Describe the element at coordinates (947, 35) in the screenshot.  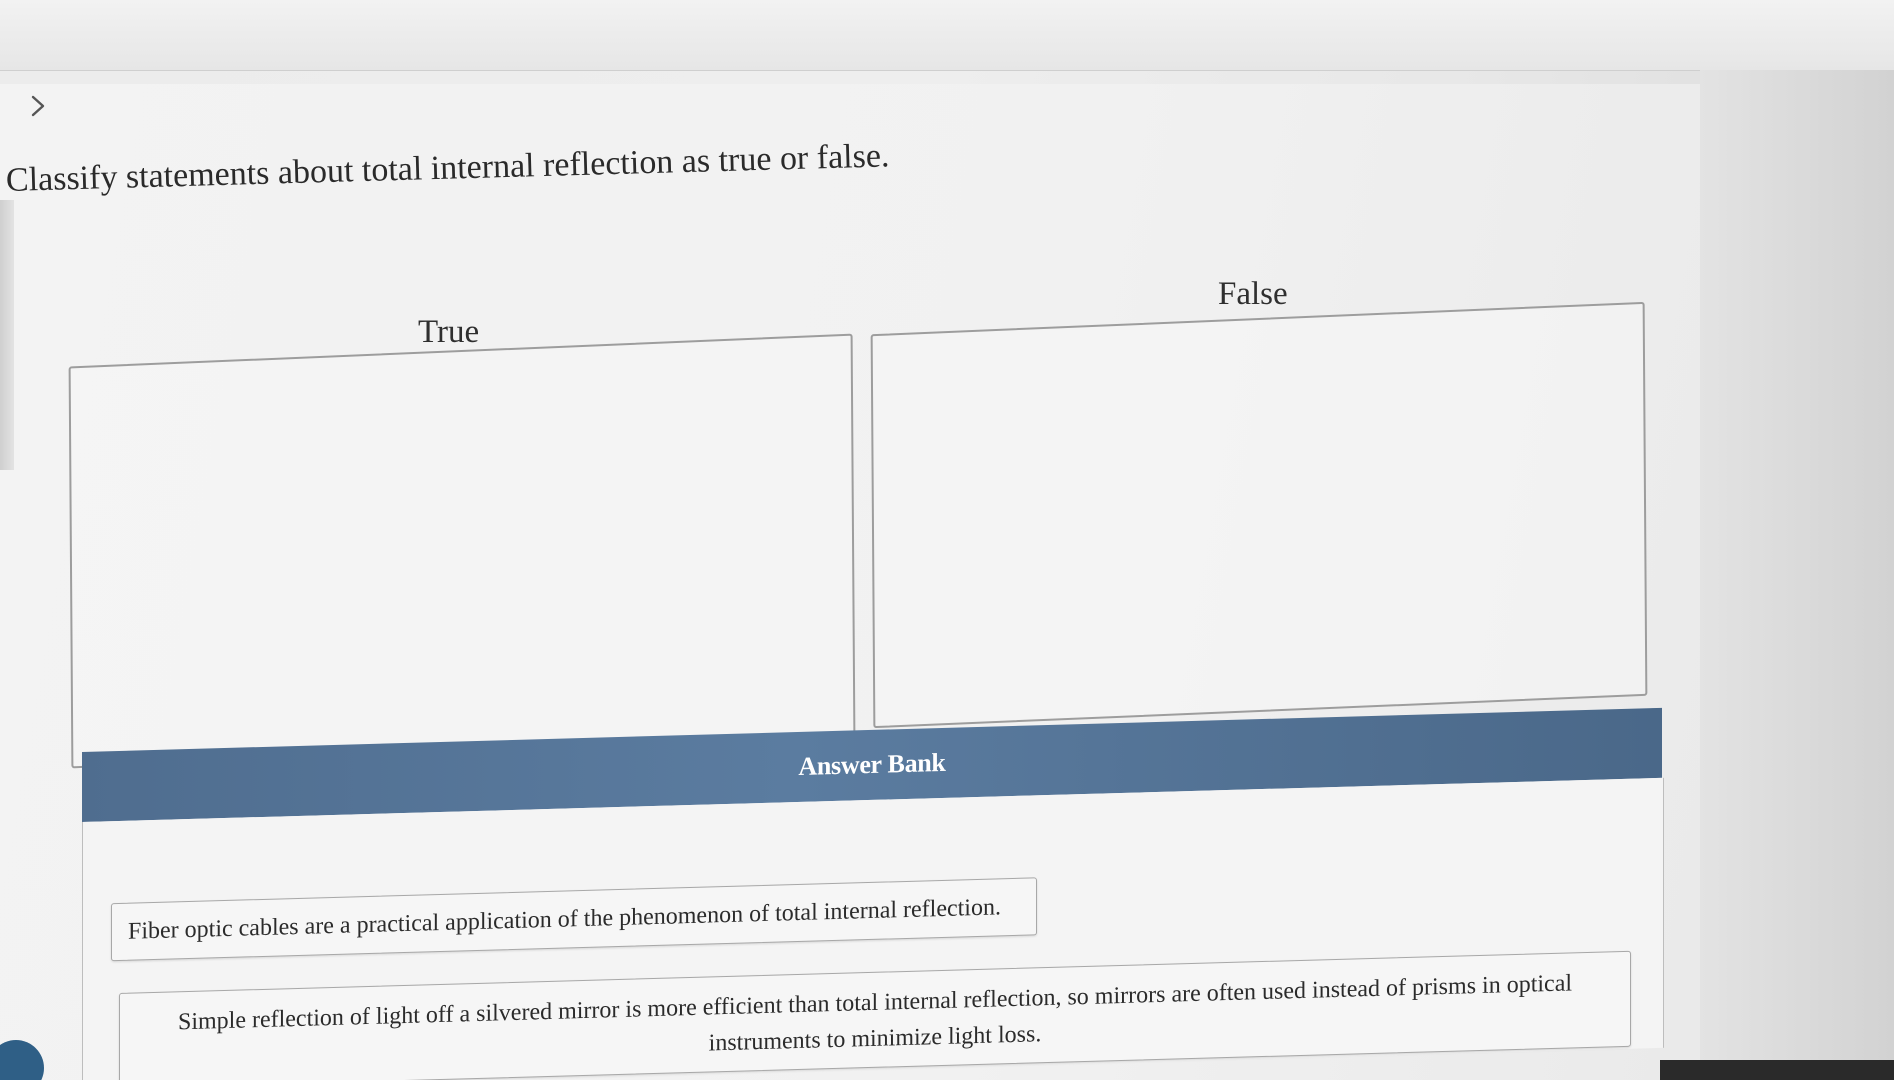
I see `top-strip` at that location.